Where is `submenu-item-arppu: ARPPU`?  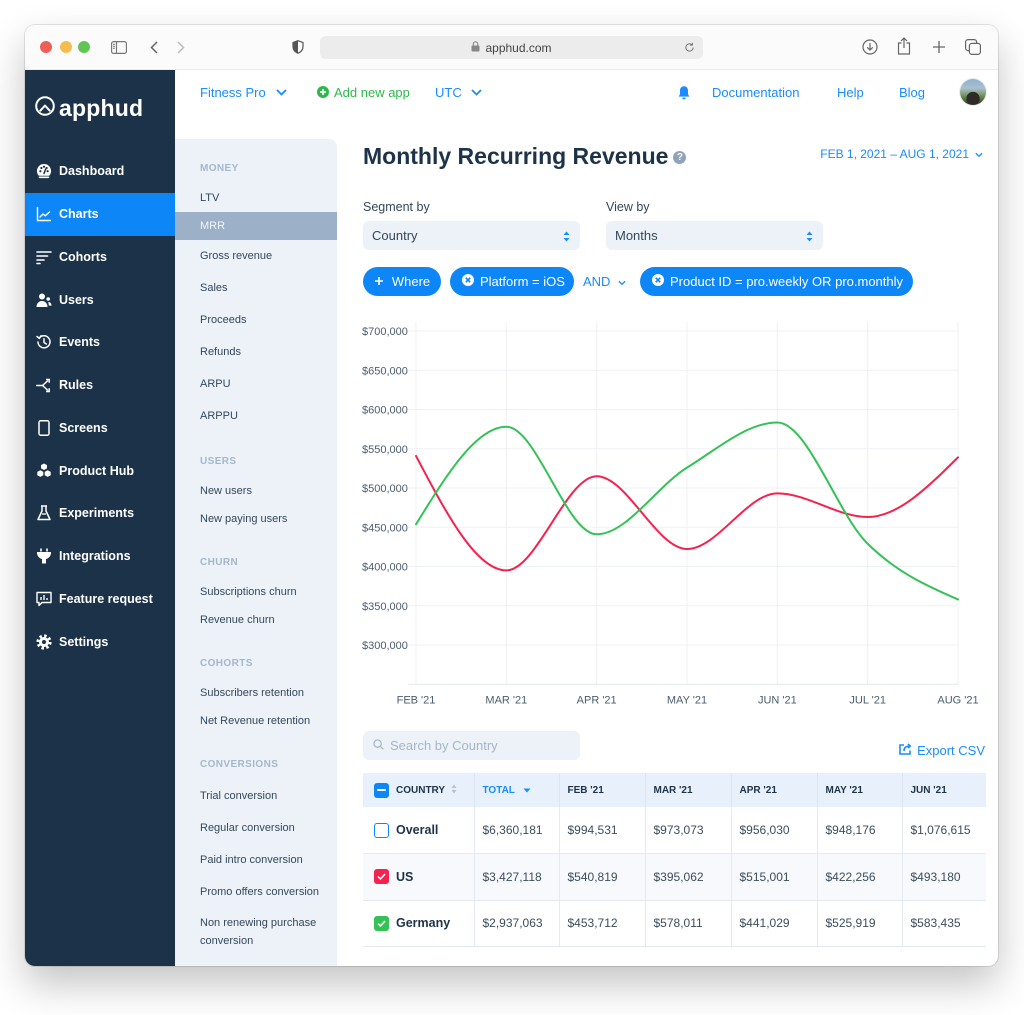 submenu-item-arppu: ARPPU is located at coordinates (256, 416).